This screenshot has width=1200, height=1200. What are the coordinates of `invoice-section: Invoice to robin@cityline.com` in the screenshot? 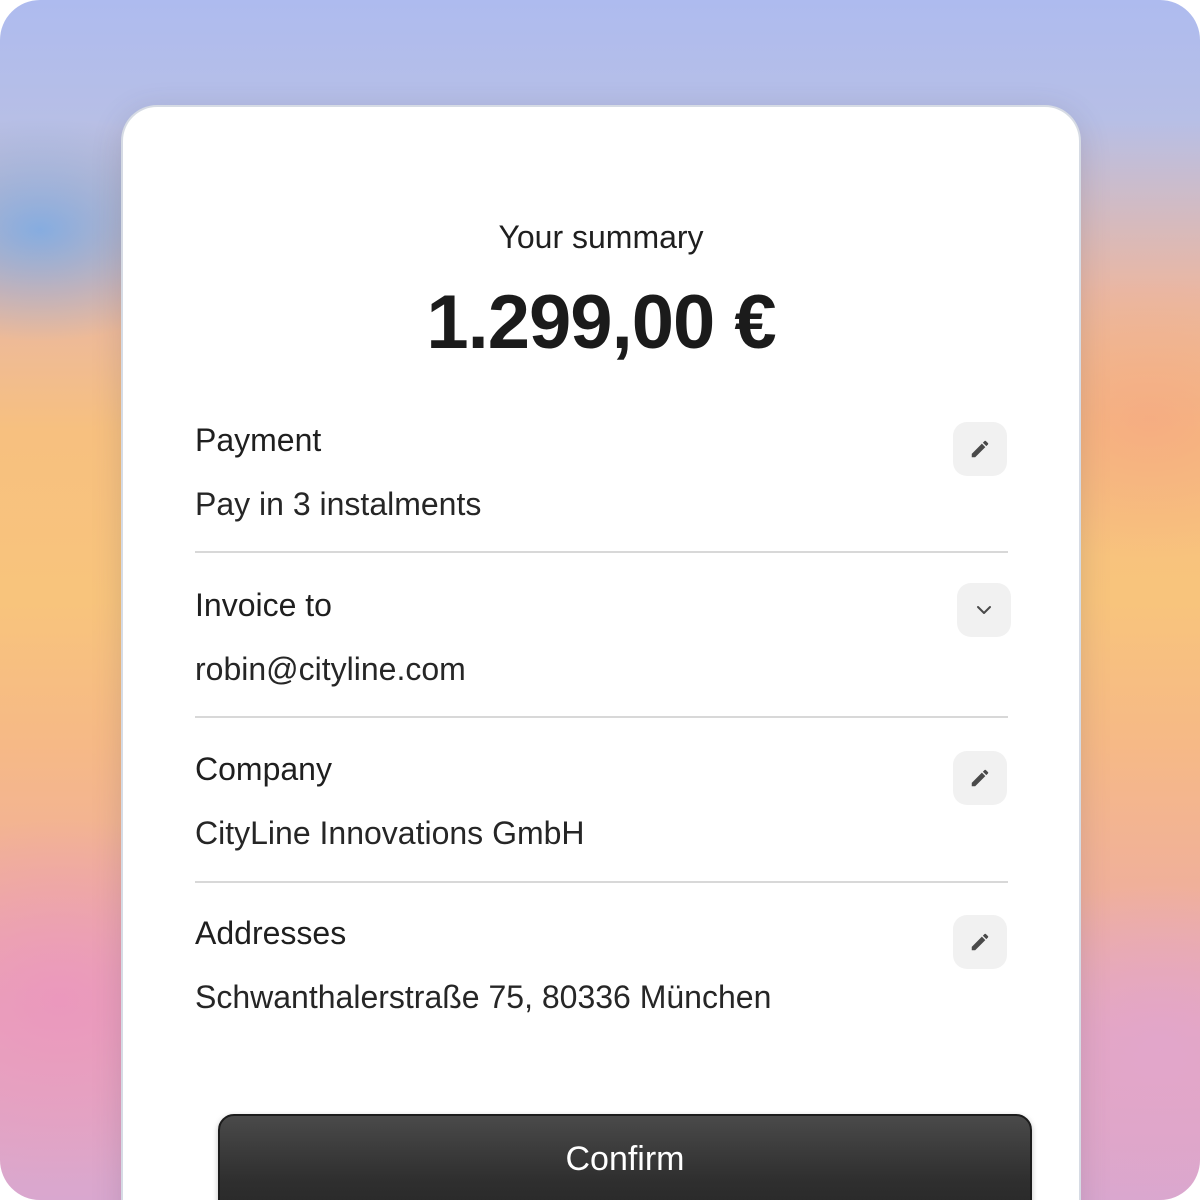 It's located at (603, 650).